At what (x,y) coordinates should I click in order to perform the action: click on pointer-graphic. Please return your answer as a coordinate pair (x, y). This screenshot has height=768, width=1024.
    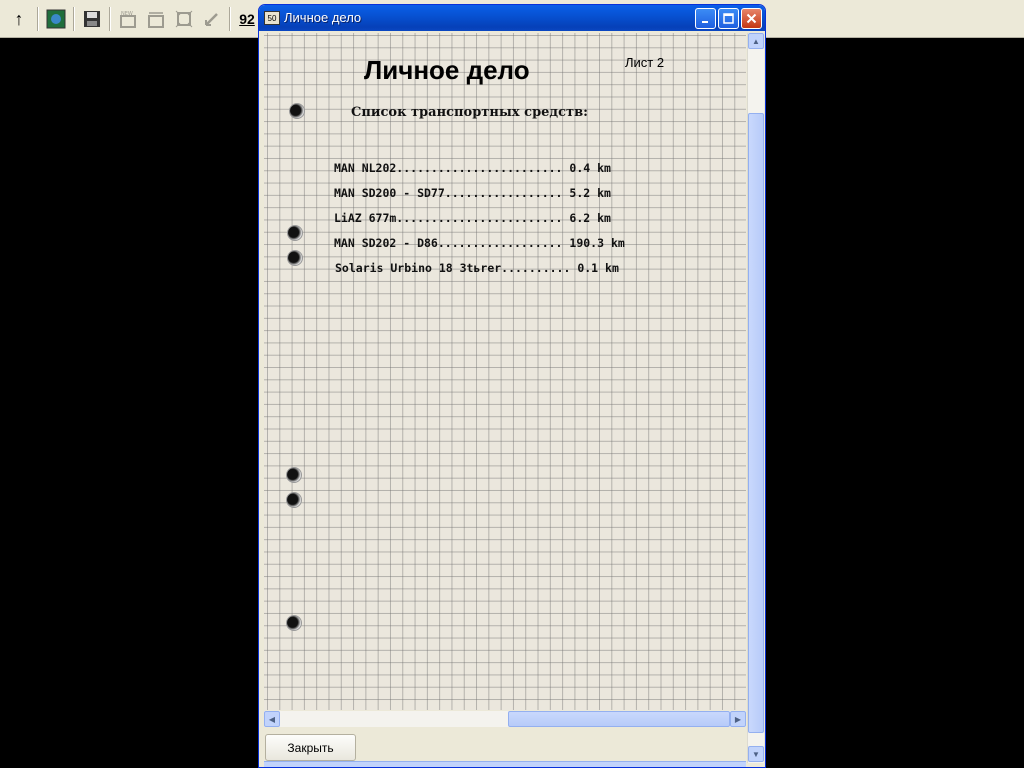
    Looking at the image, I should click on (211, 19).